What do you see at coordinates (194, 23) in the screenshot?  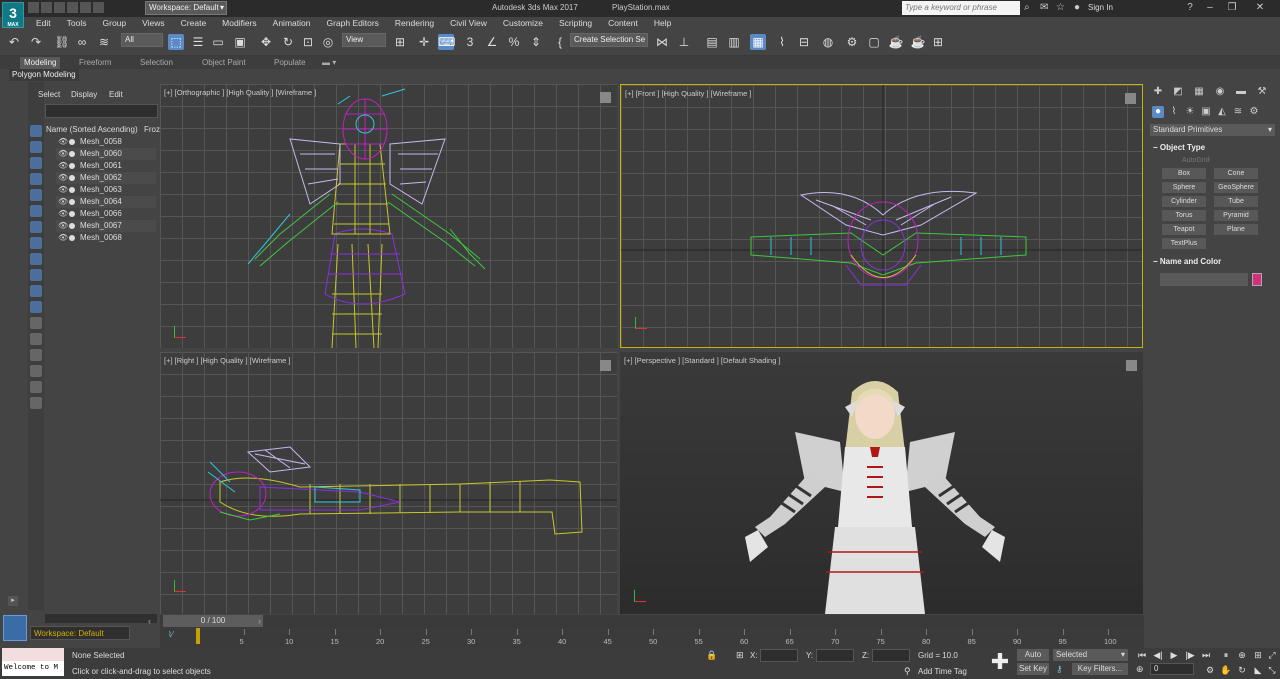 I see `menu-create: Create` at bounding box center [194, 23].